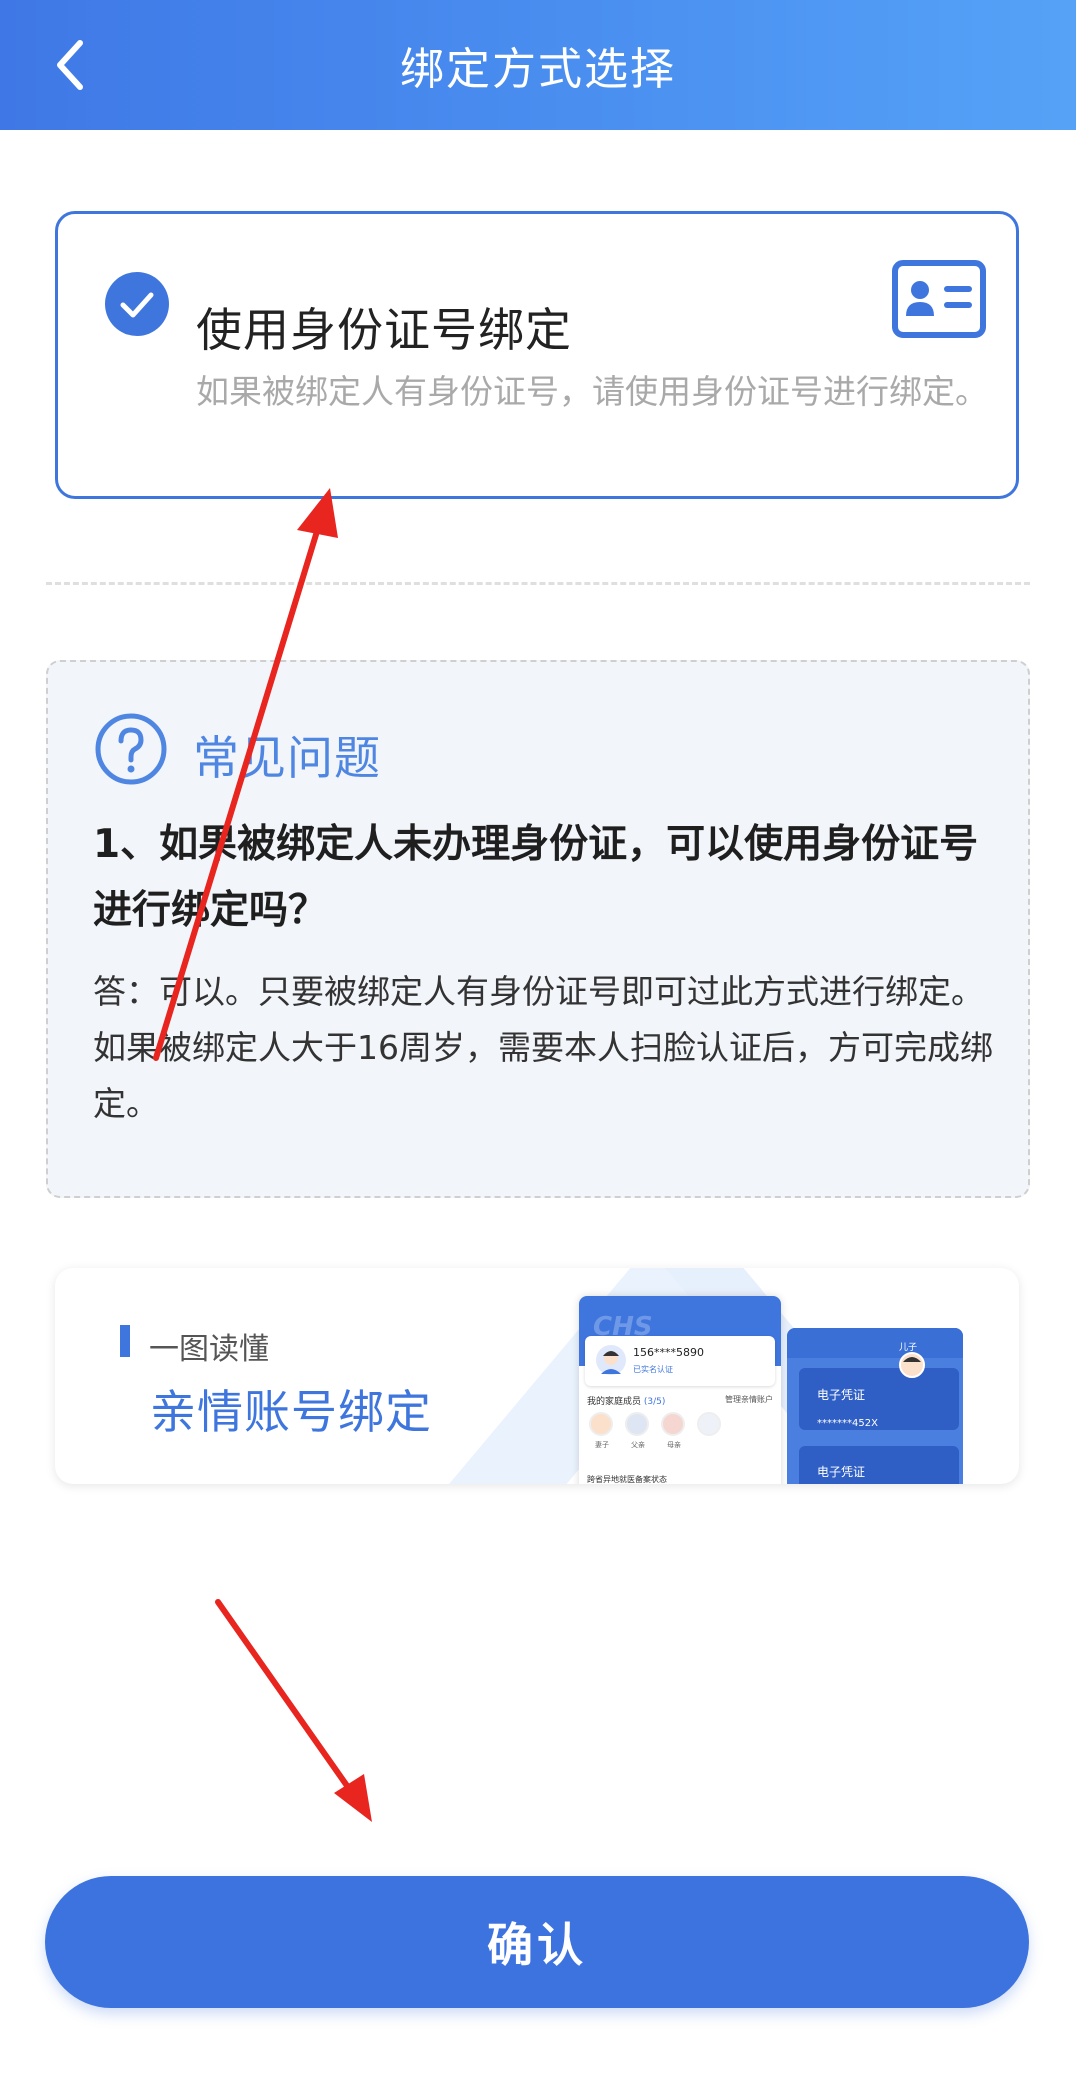 The image size is (1076, 2078). Describe the element at coordinates (131, 749) in the screenshot. I see `question-circle-icon` at that location.